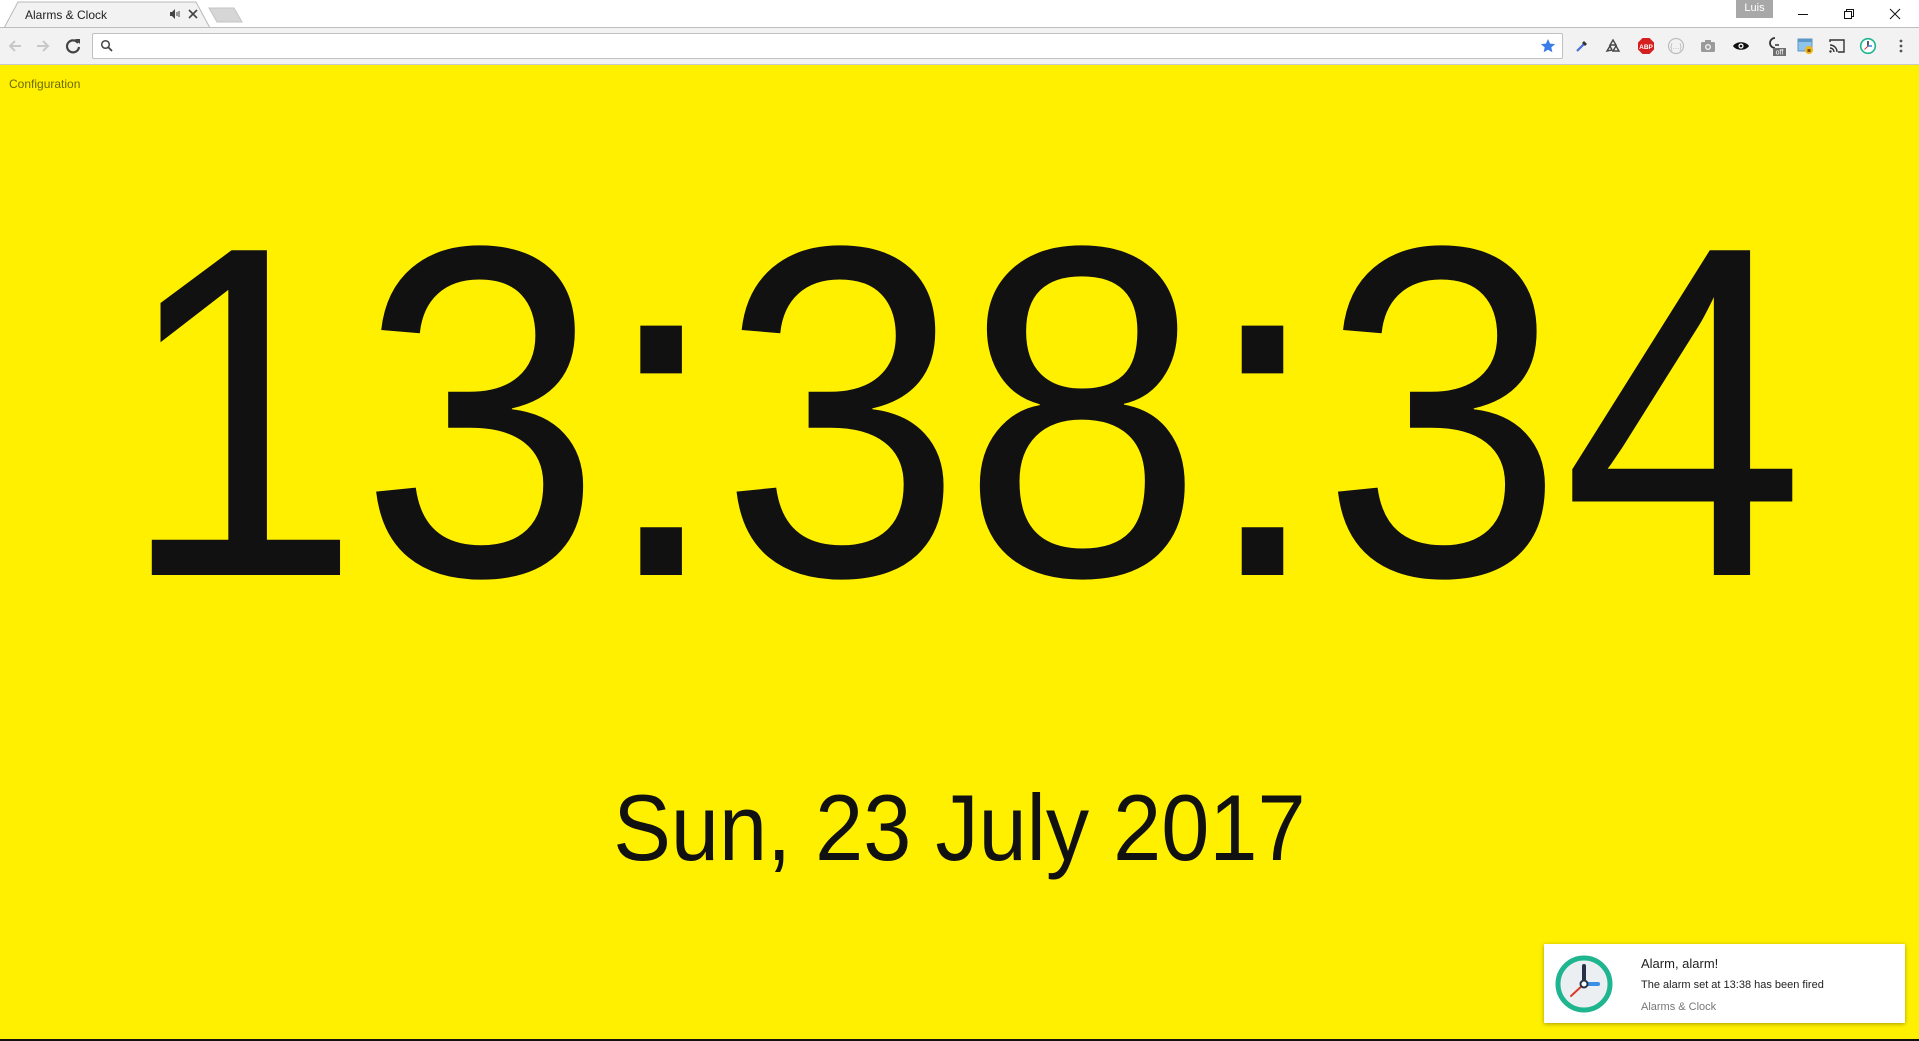 The height and width of the screenshot is (1041, 1919). I want to click on eyedropper-extension, so click(1582, 46).